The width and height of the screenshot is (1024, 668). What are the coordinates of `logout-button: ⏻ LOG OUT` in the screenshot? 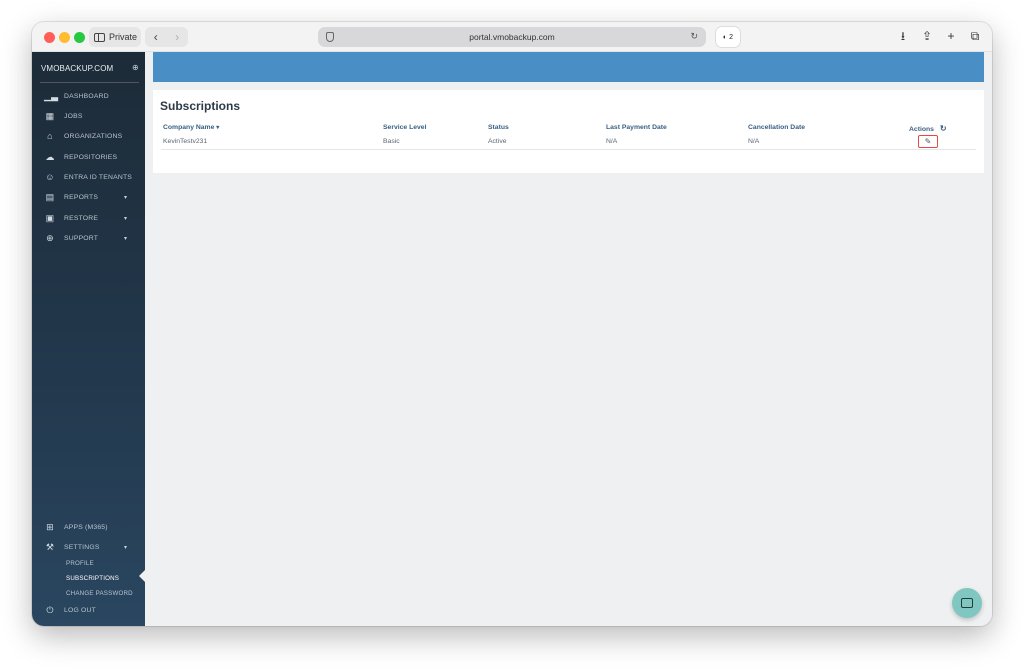 It's located at (88, 610).